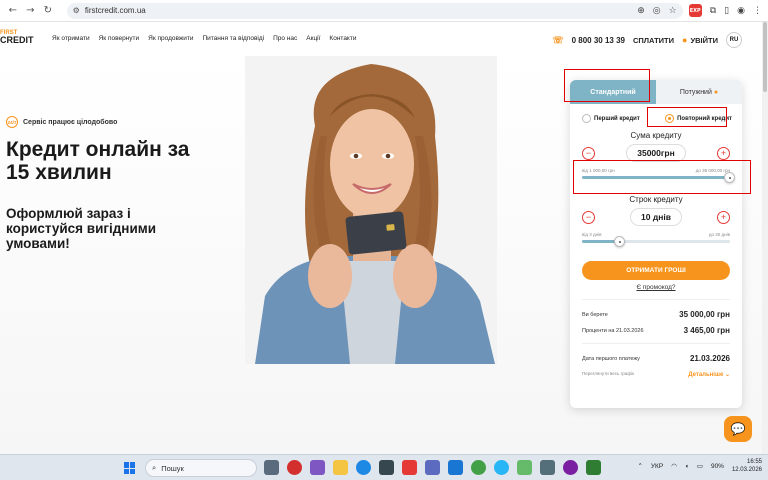 The width and height of the screenshot is (768, 480). Describe the element at coordinates (432, 467) in the screenshot. I see `teams-icon` at that location.